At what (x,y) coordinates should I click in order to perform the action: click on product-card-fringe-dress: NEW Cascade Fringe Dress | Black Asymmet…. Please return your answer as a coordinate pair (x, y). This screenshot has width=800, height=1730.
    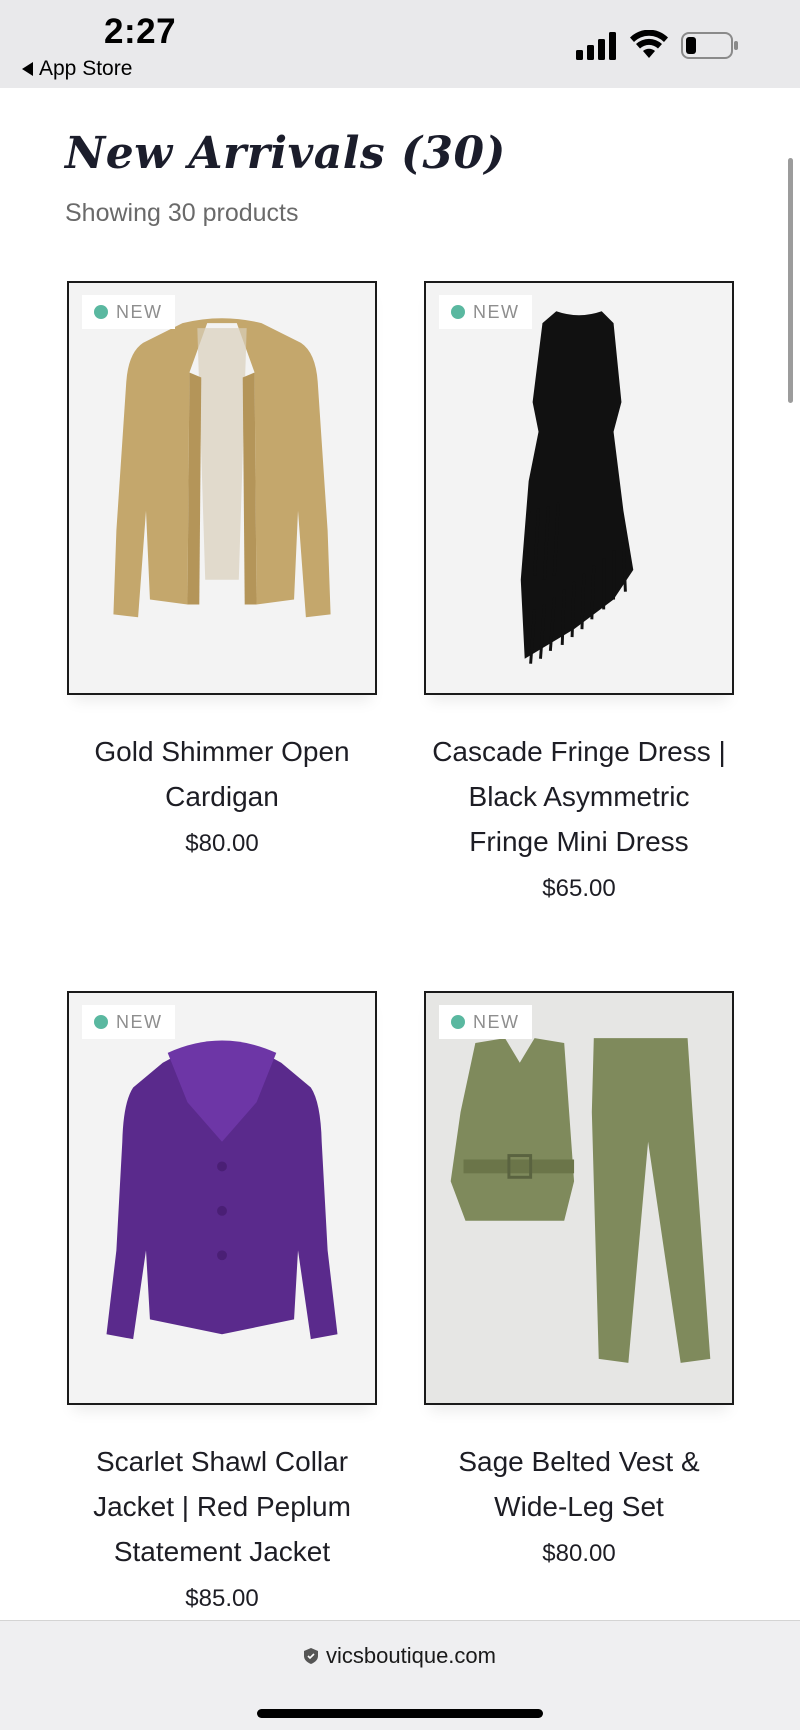
    Looking at the image, I should click on (579, 592).